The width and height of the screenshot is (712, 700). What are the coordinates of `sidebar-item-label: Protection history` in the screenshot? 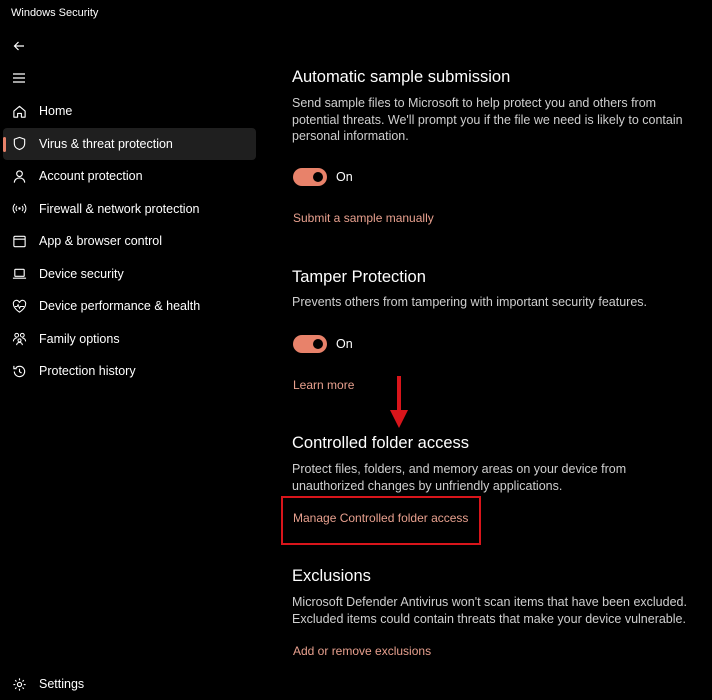 It's located at (87, 371).